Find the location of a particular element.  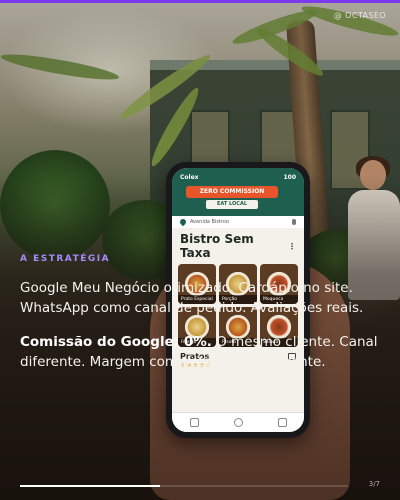

eat-local-label: EAT LOCAL is located at coordinates (232, 204).